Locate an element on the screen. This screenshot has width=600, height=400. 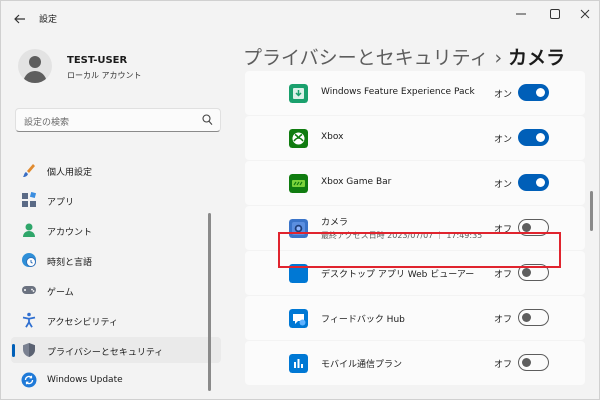
list-item: フィードバック Hub オフ is located at coordinates (415, 318).